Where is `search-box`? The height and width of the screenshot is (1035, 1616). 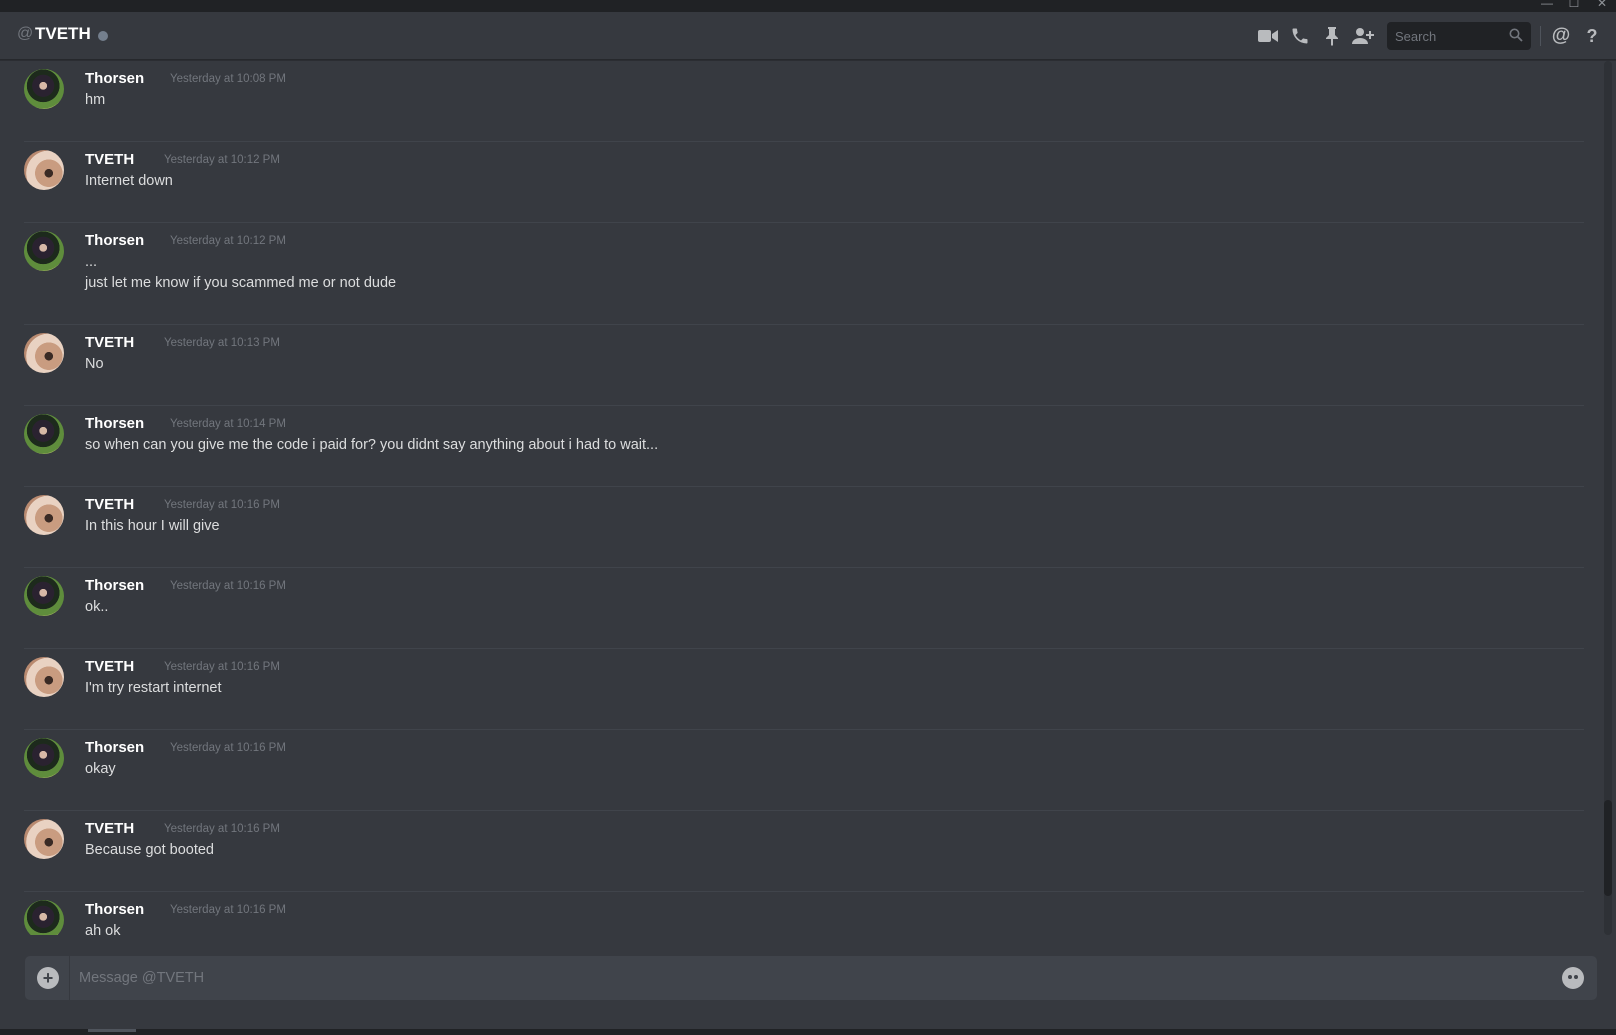
search-box is located at coordinates (1459, 36).